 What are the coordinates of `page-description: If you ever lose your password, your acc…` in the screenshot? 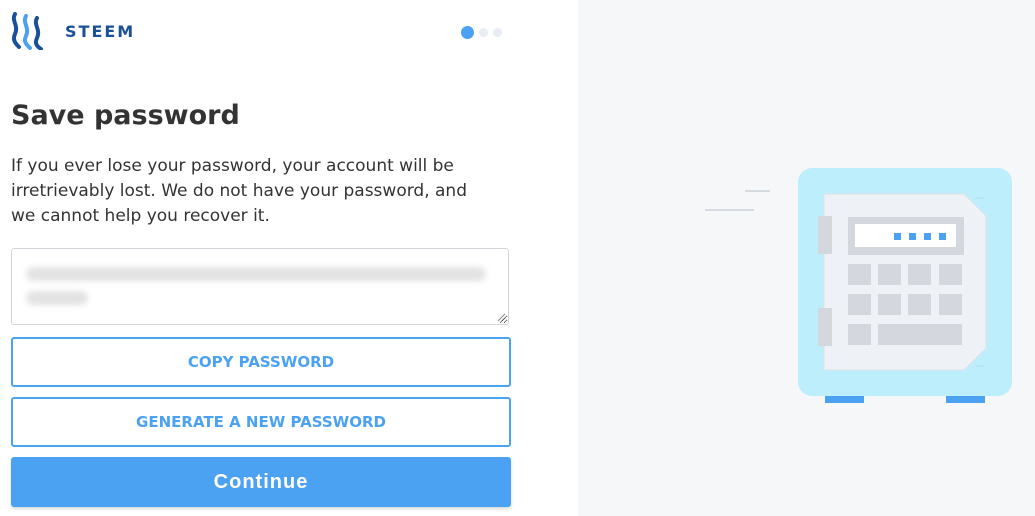 It's located at (239, 191).